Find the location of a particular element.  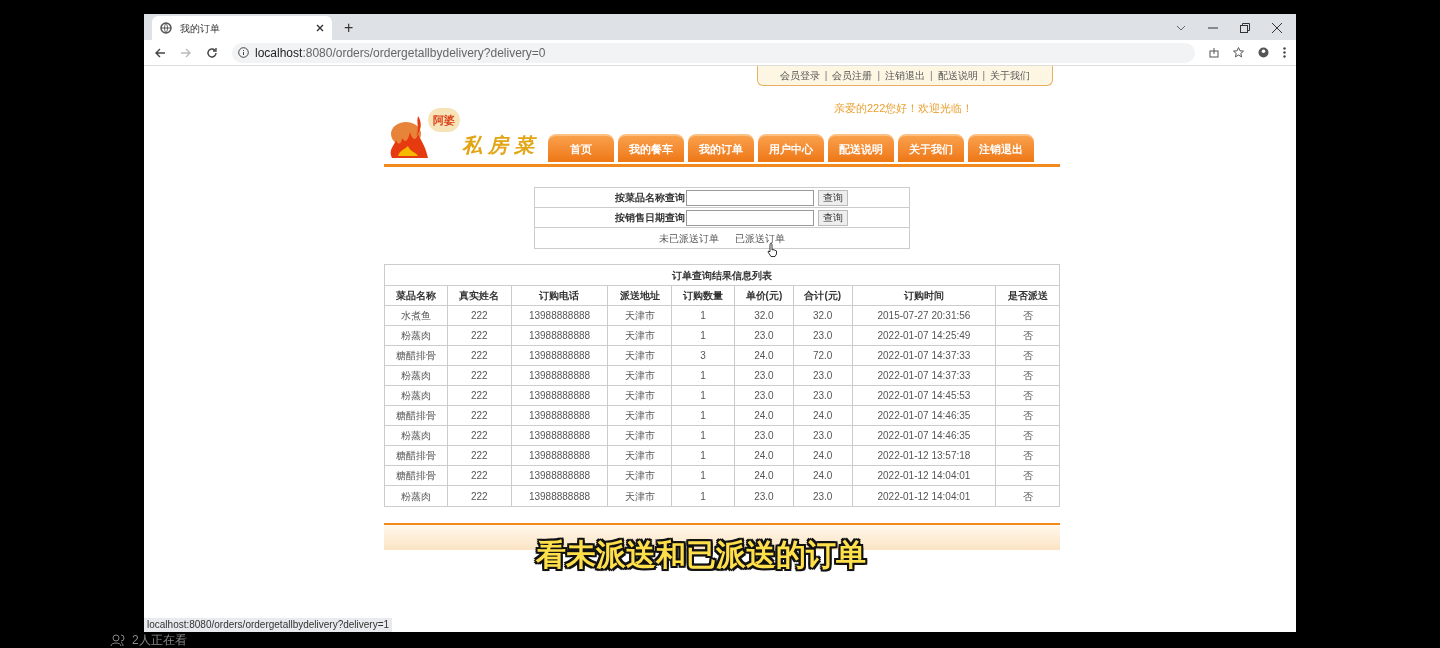

table-cell: 3 is located at coordinates (703, 356).